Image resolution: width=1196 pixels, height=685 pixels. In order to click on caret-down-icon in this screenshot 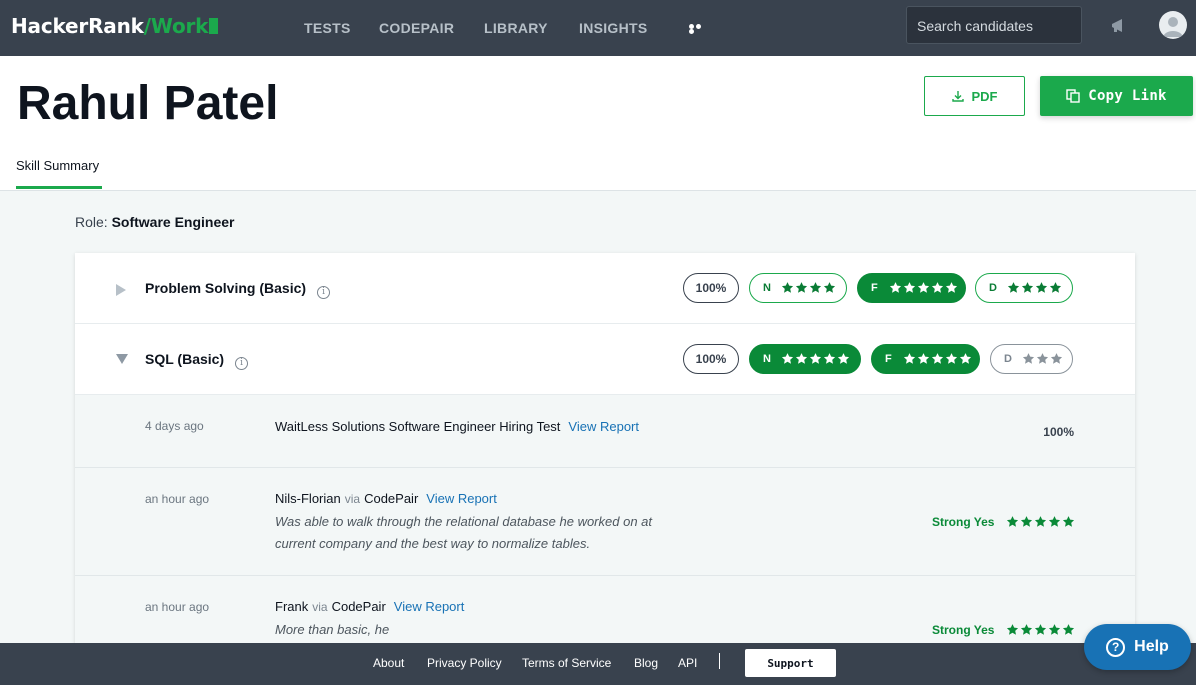, I will do `click(122, 359)`.